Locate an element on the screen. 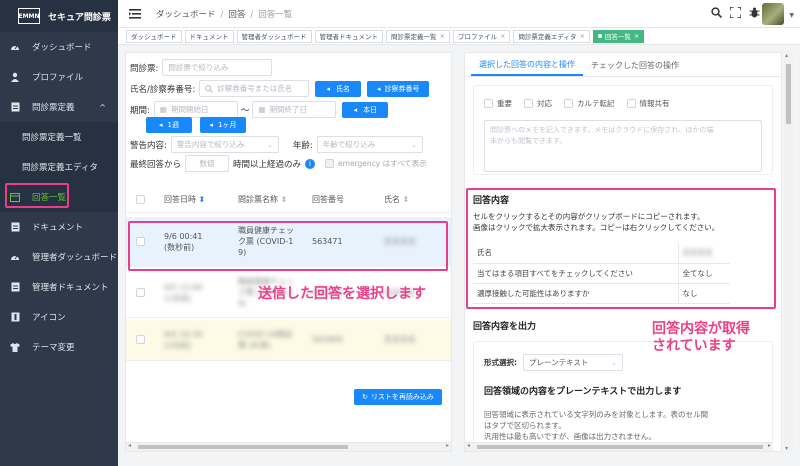 Image resolution: width=800 pixels, height=466 pixels. sidebar-item-questionnaire-def: 問診票定義 ^ is located at coordinates (59, 107).